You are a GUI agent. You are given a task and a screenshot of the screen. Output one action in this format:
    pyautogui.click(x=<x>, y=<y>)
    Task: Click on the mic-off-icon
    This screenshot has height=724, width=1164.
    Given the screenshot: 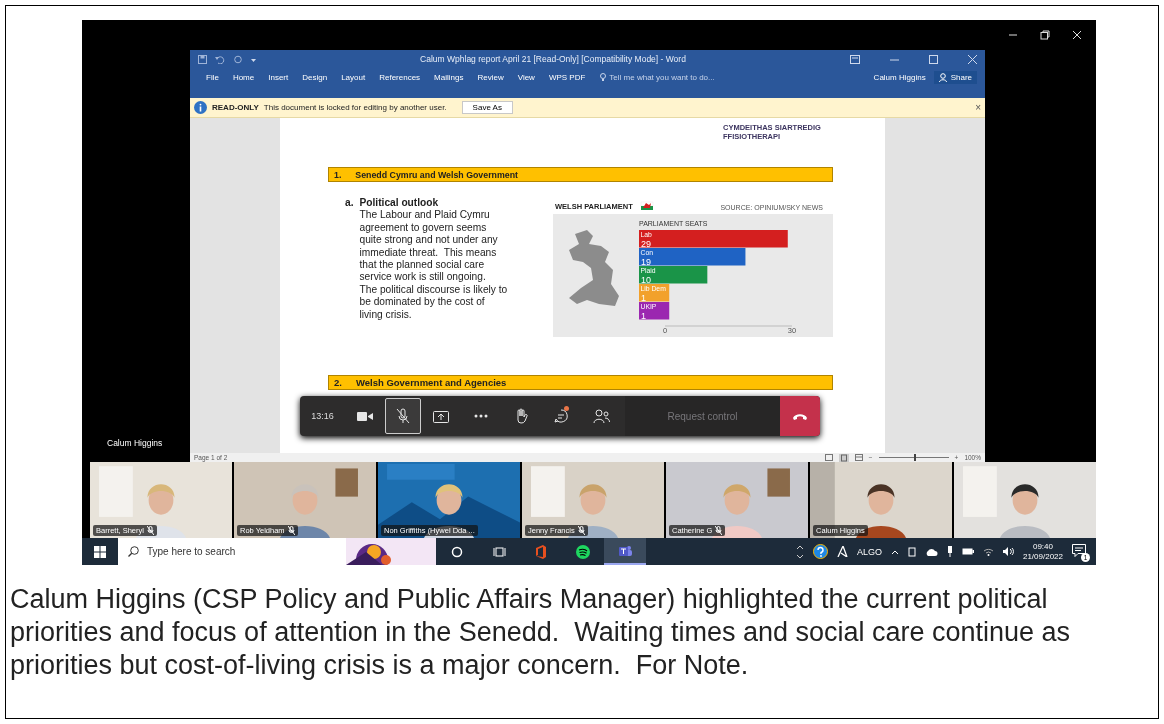 What is the action you would take?
    pyautogui.click(x=403, y=416)
    